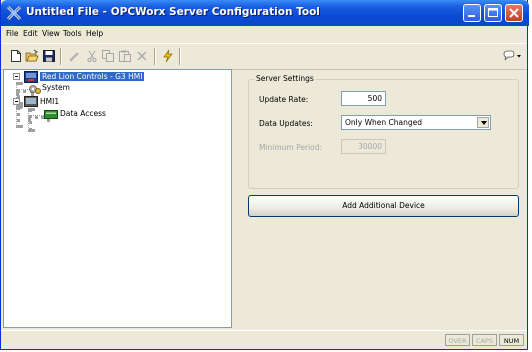 The width and height of the screenshot is (532, 352). Describe the element at coordinates (94, 33) in the screenshot. I see `menu-help: Help` at that location.